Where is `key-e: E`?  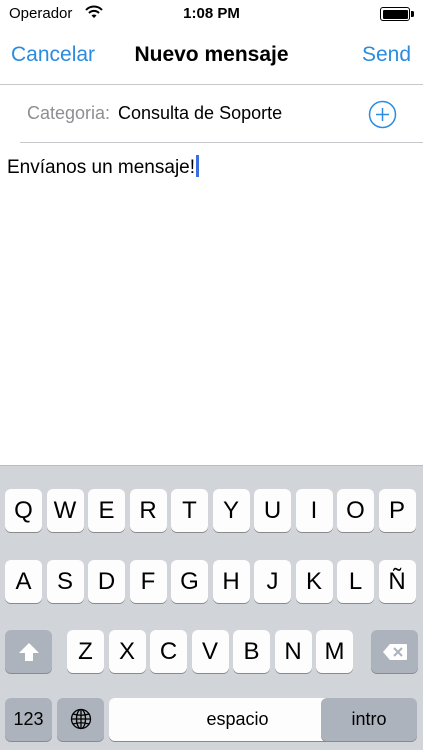 key-e: E is located at coordinates (106, 510).